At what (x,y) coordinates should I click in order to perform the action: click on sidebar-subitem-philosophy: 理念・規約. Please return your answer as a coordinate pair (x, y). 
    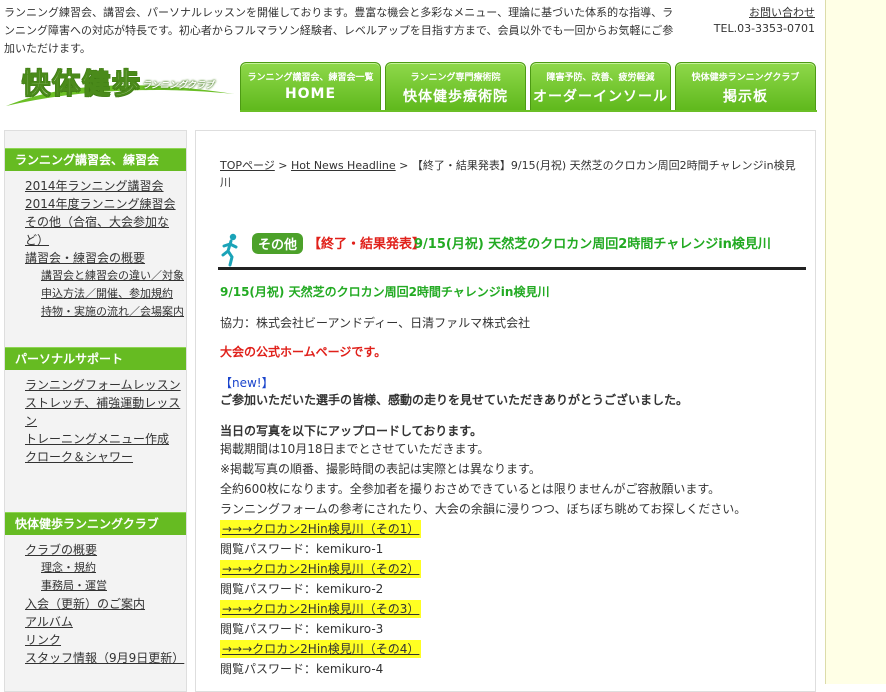
    Looking at the image, I should click on (113, 568).